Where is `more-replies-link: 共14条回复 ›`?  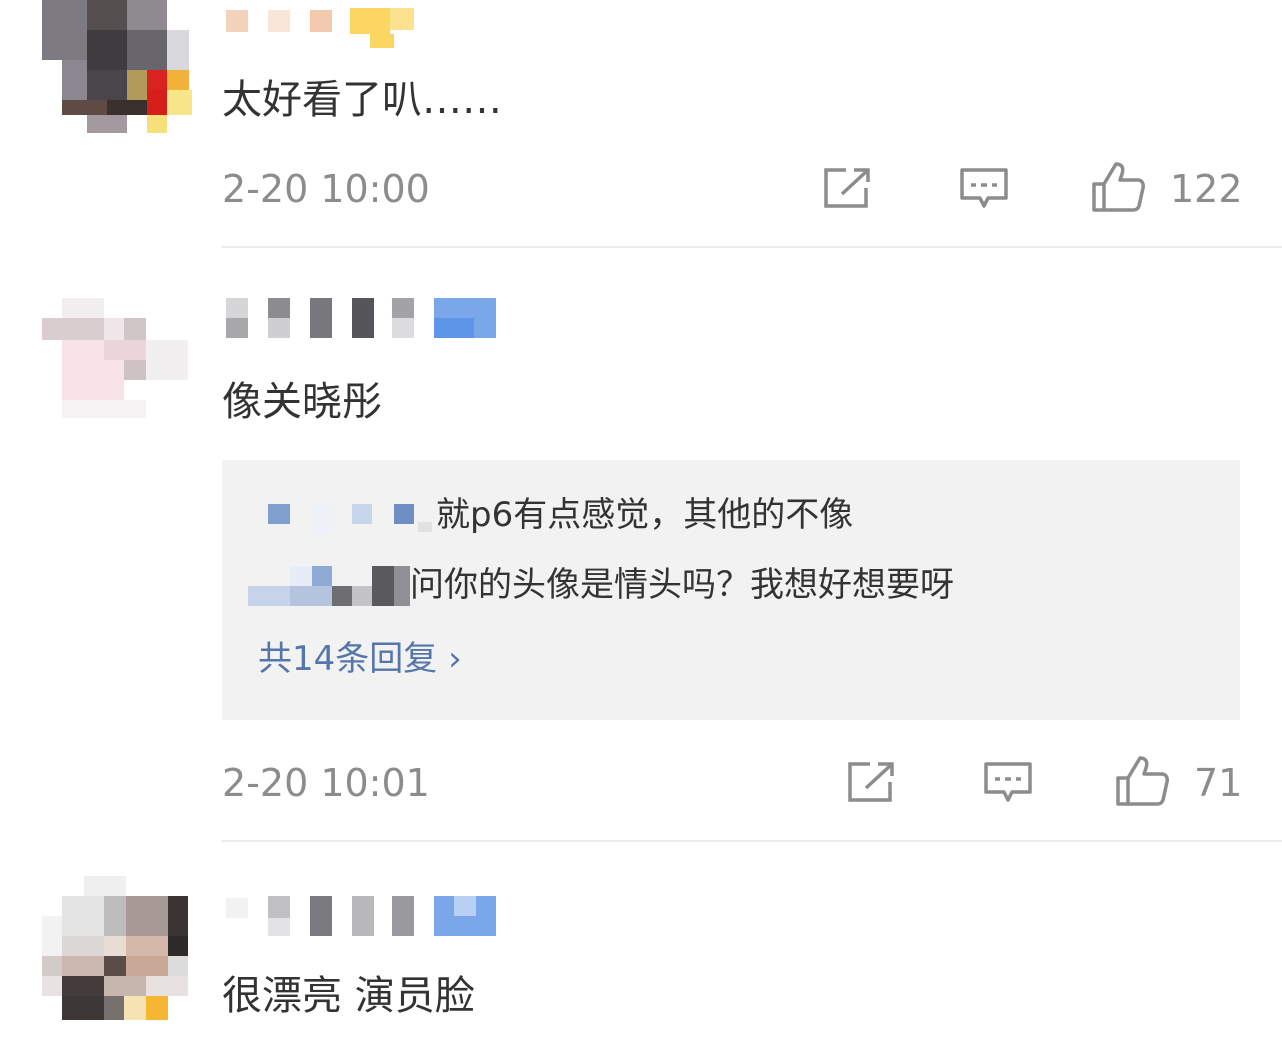 more-replies-link: 共14条回复 › is located at coordinates (360, 659).